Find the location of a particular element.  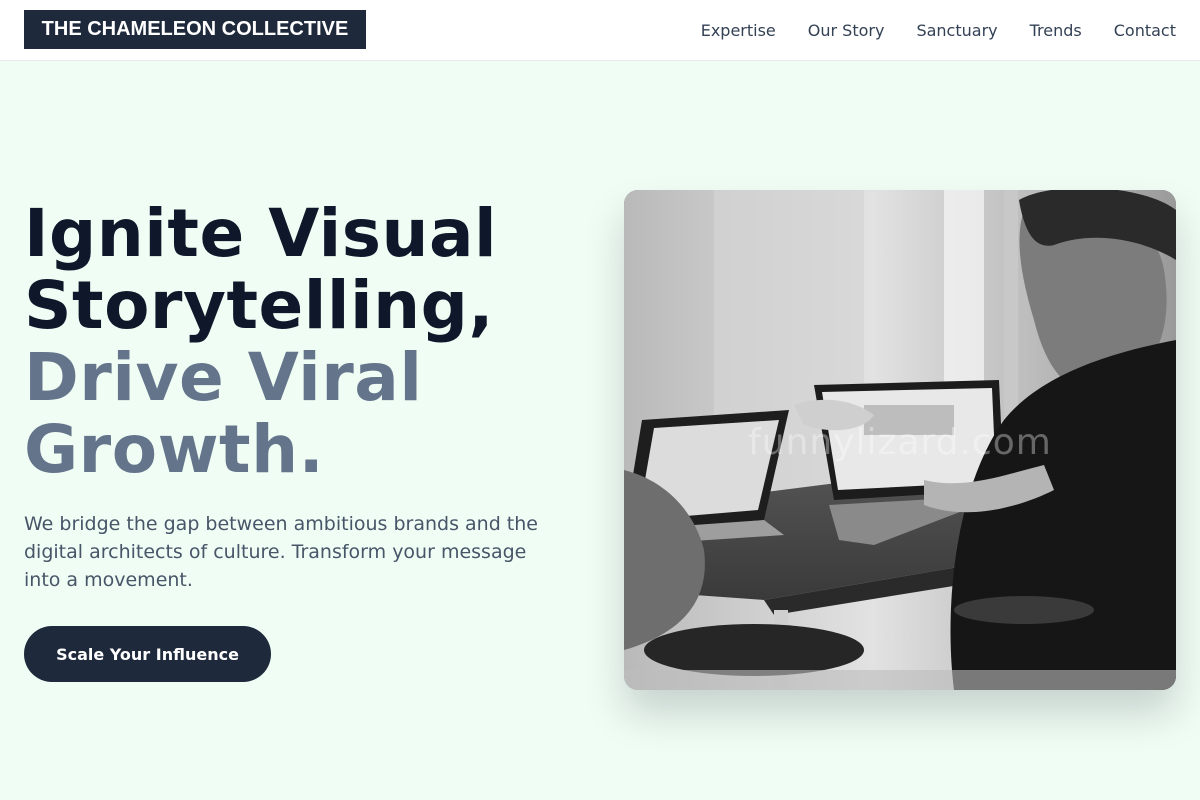

headline-line-4: Growth. is located at coordinates (174, 449).